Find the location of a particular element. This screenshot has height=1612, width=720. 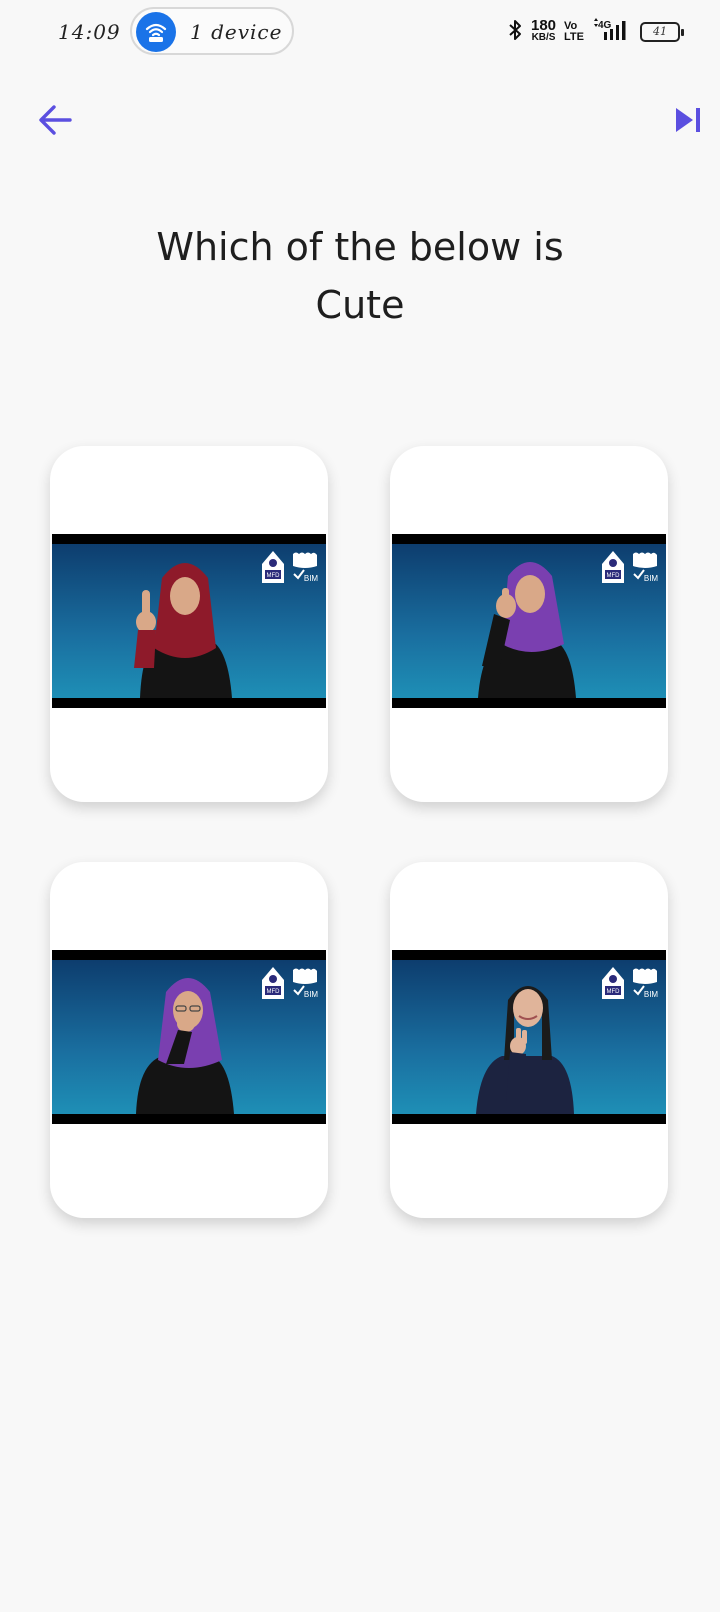

question-text: Which of the below is Cute is located at coordinates (360, 276).